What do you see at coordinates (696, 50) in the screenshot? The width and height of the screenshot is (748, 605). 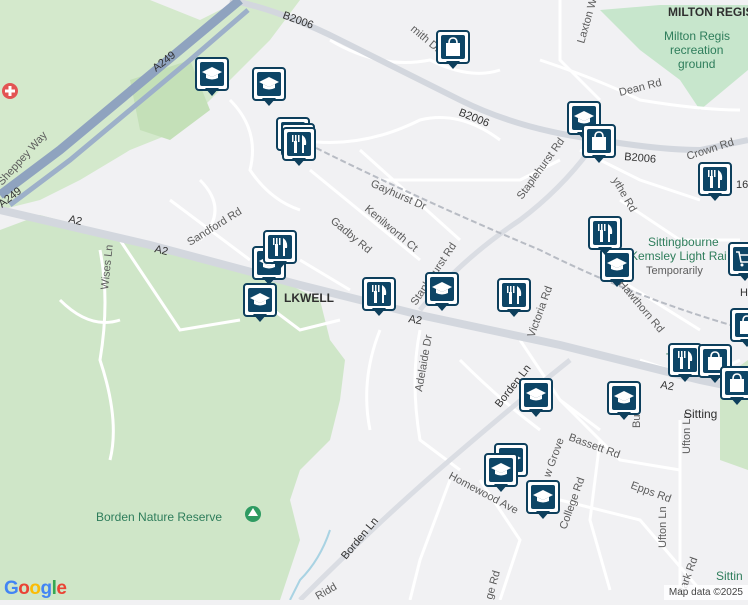 I see `park-label-line2: recreation` at bounding box center [696, 50].